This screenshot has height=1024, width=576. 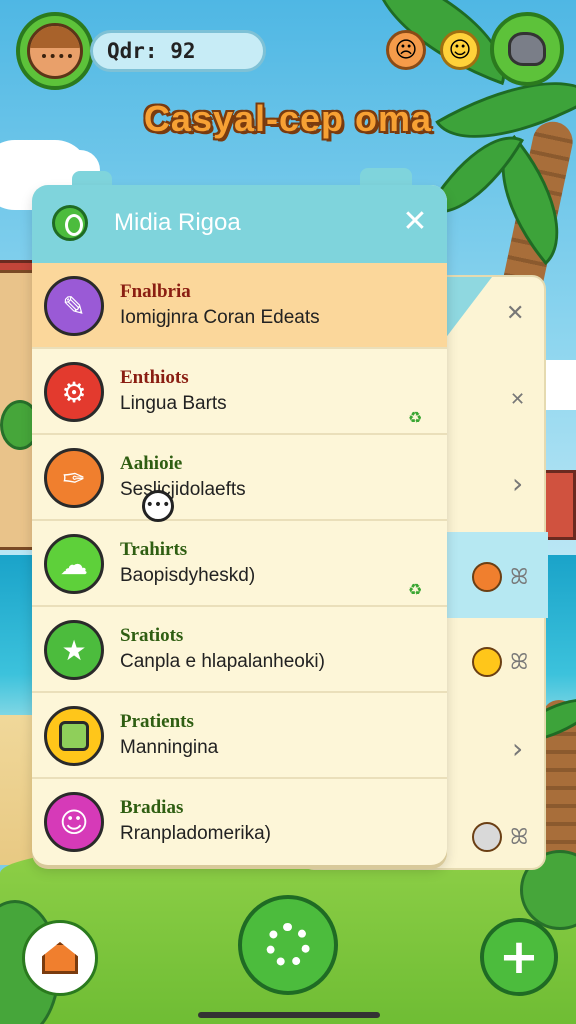 I want to click on chat-icon: ☁, so click(x=74, y=564).